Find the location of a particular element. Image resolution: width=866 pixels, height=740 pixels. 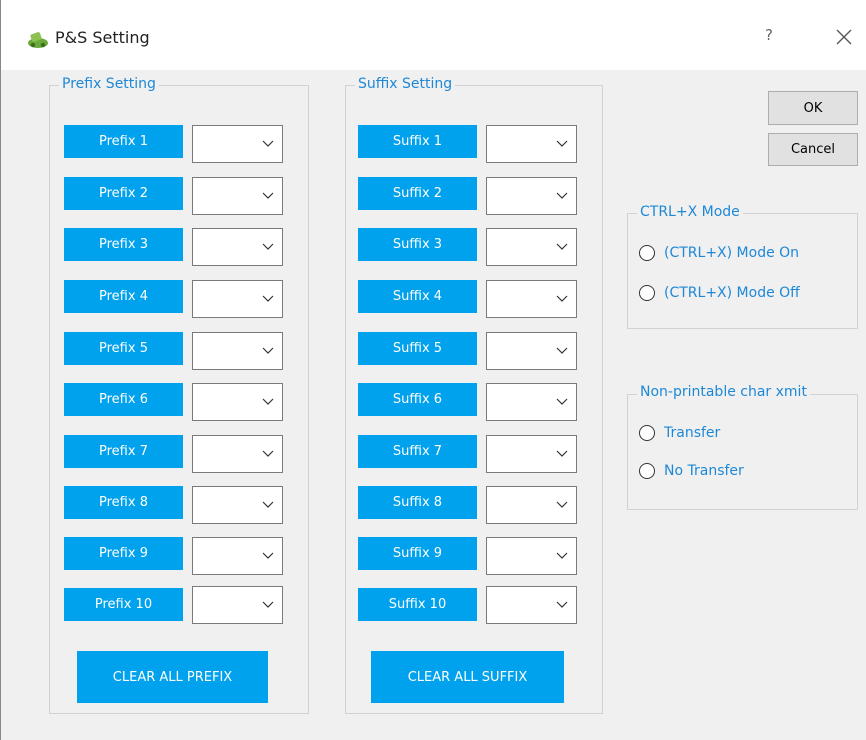

prefix-button-6: Prefix 6 is located at coordinates (123, 399).